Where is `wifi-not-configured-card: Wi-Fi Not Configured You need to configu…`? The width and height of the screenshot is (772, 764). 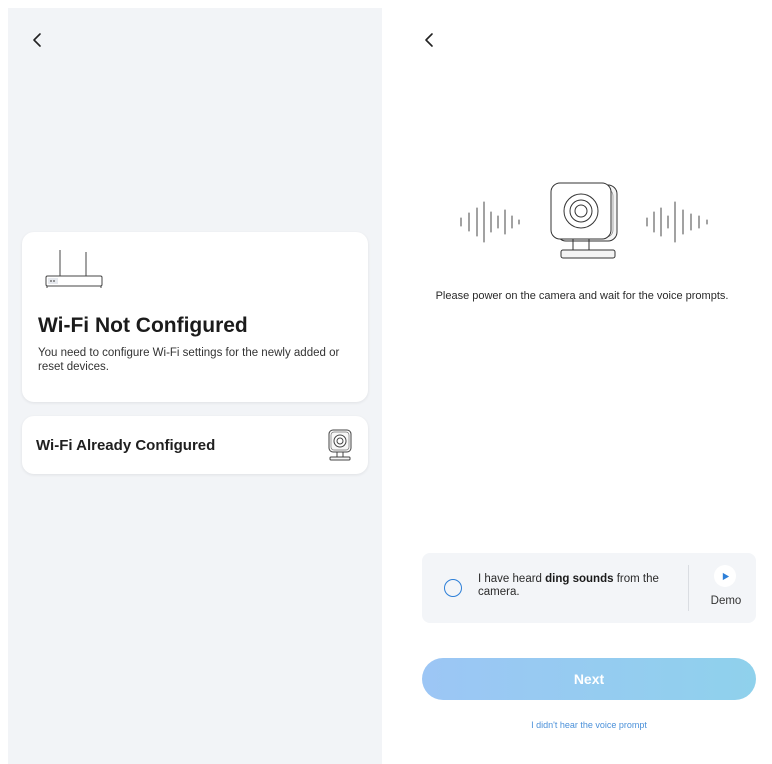 wifi-not-configured-card: Wi-Fi Not Configured You need to configu… is located at coordinates (195, 317).